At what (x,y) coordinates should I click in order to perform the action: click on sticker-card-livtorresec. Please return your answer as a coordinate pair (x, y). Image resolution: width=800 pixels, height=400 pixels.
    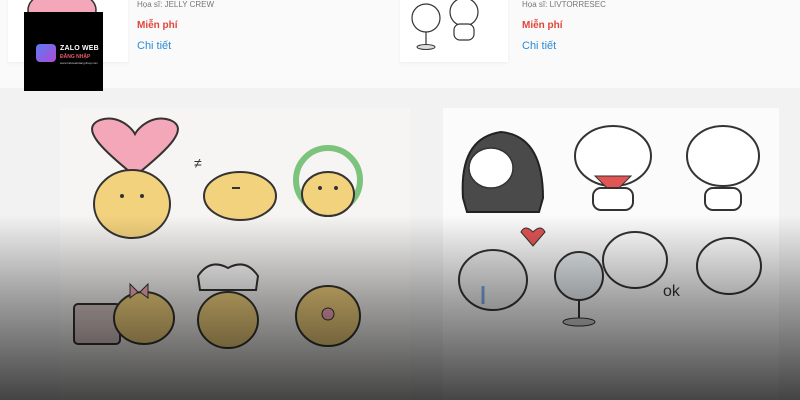
    Looking at the image, I should click on (454, 31).